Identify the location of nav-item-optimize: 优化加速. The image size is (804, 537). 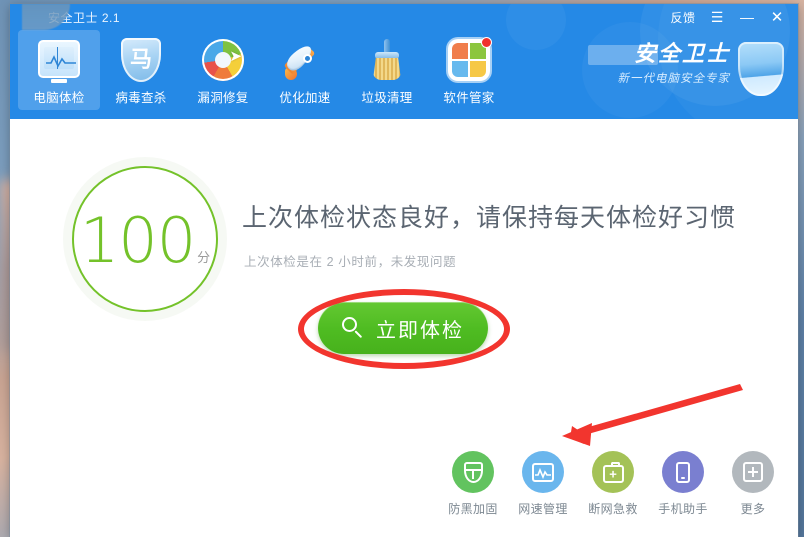
(305, 70).